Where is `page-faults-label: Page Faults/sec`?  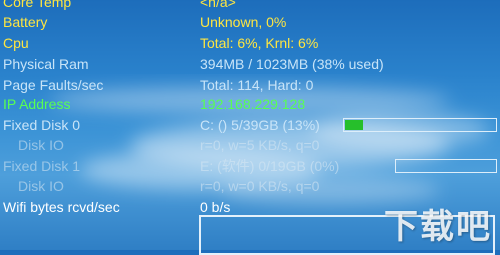 page-faults-label: Page Faults/sec is located at coordinates (53, 85).